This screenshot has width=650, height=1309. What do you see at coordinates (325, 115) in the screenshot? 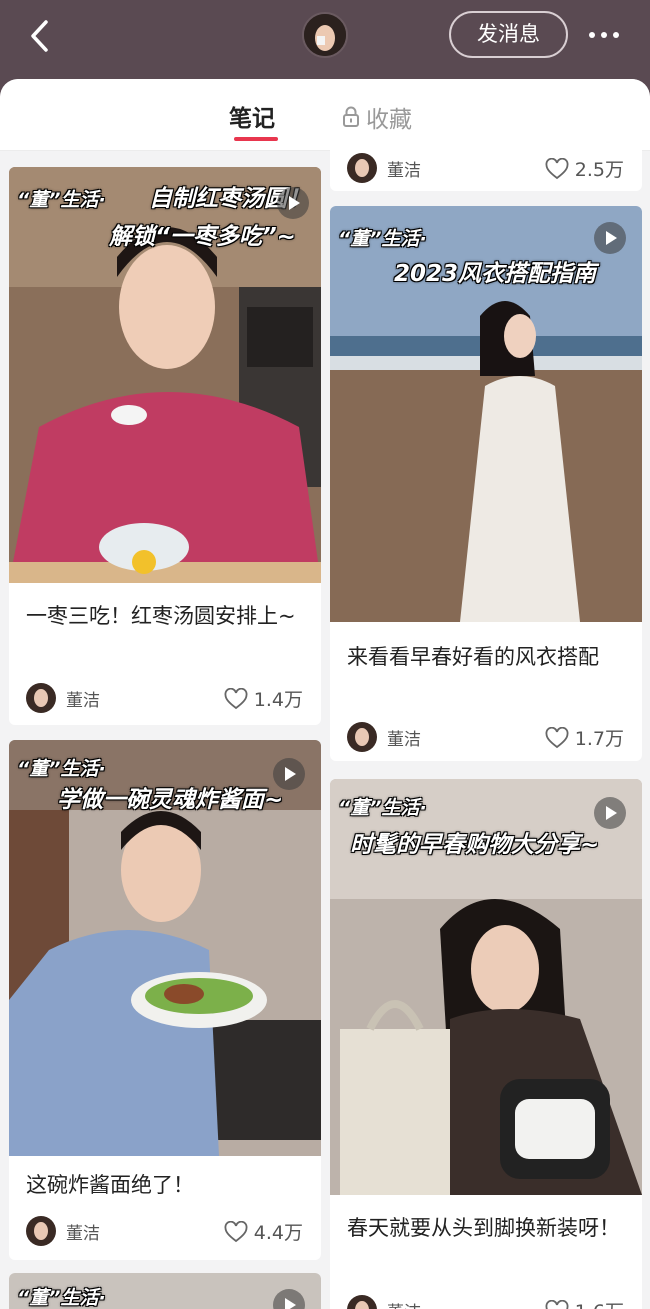
I see `tab-bar: 笔记 收藏` at bounding box center [325, 115].